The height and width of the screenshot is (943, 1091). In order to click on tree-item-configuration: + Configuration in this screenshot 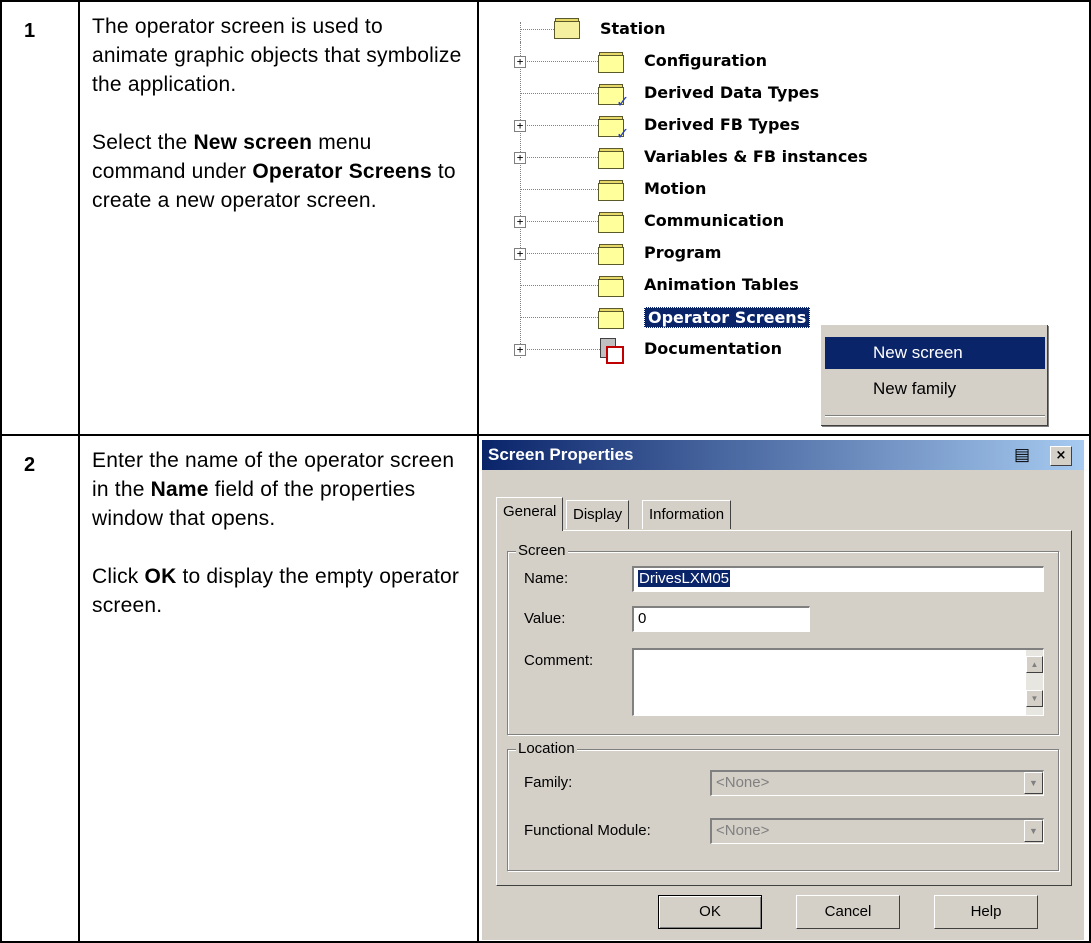, I will do `click(694, 62)`.